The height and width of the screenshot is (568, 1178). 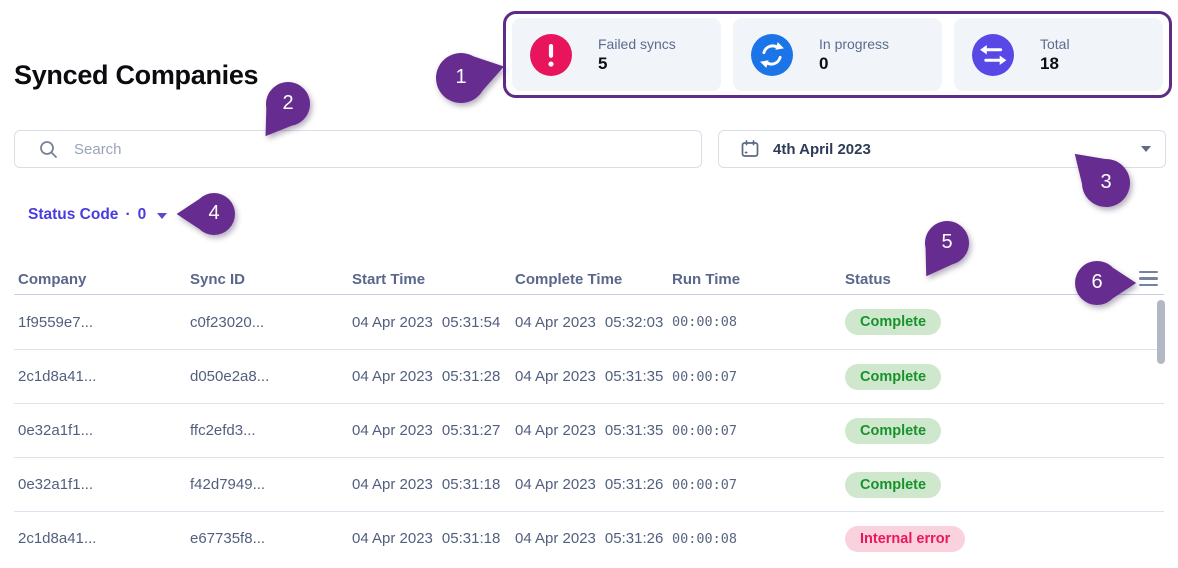 I want to click on calendar-icon, so click(x=750, y=148).